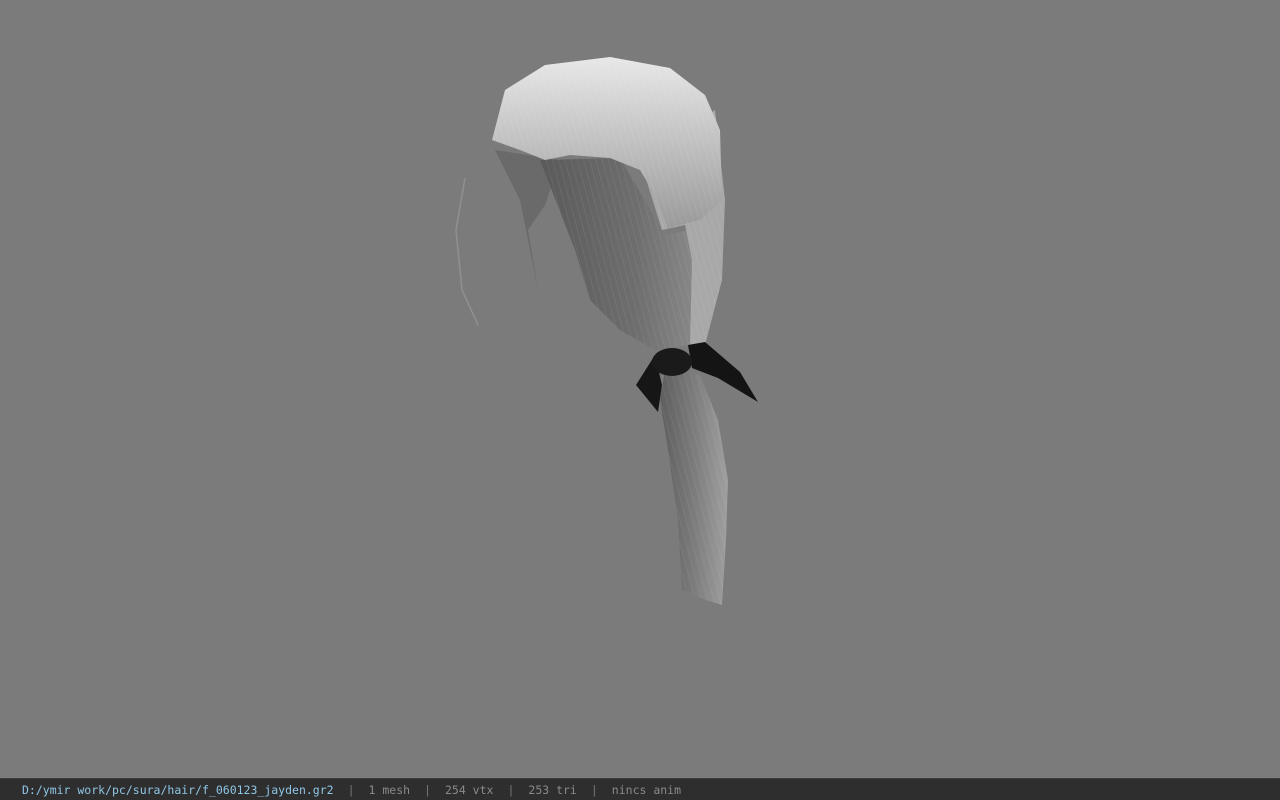  What do you see at coordinates (552, 789) in the screenshot?
I see `triangle-count: 253 tri` at bounding box center [552, 789].